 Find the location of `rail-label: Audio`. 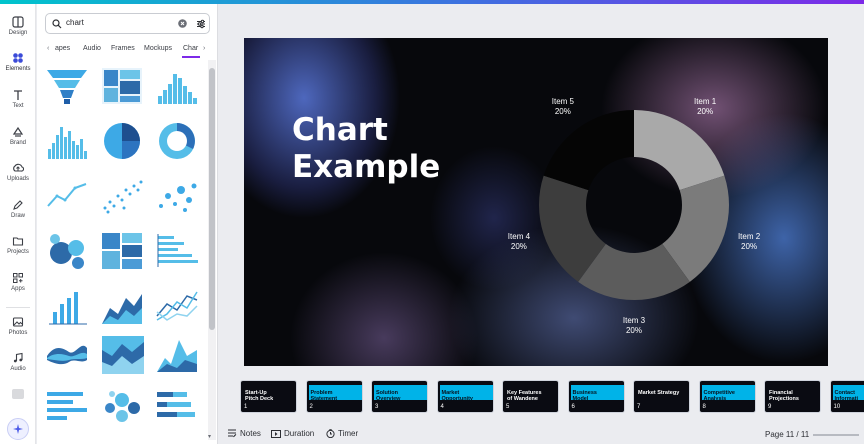

rail-label: Audio is located at coordinates (18, 369).